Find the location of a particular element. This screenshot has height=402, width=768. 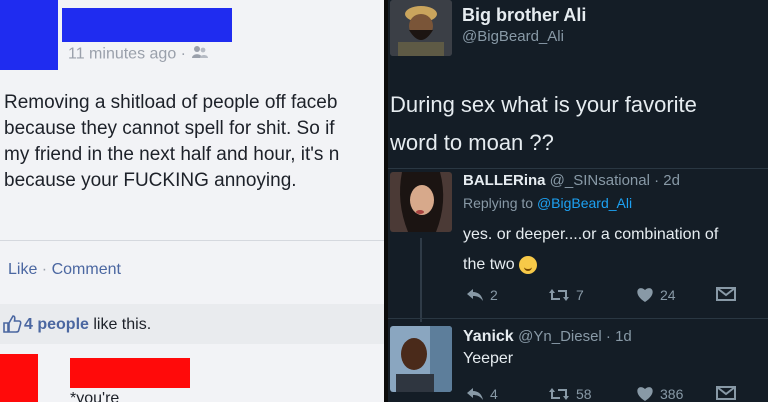

retweet-count: 58 is located at coordinates (584, 394).